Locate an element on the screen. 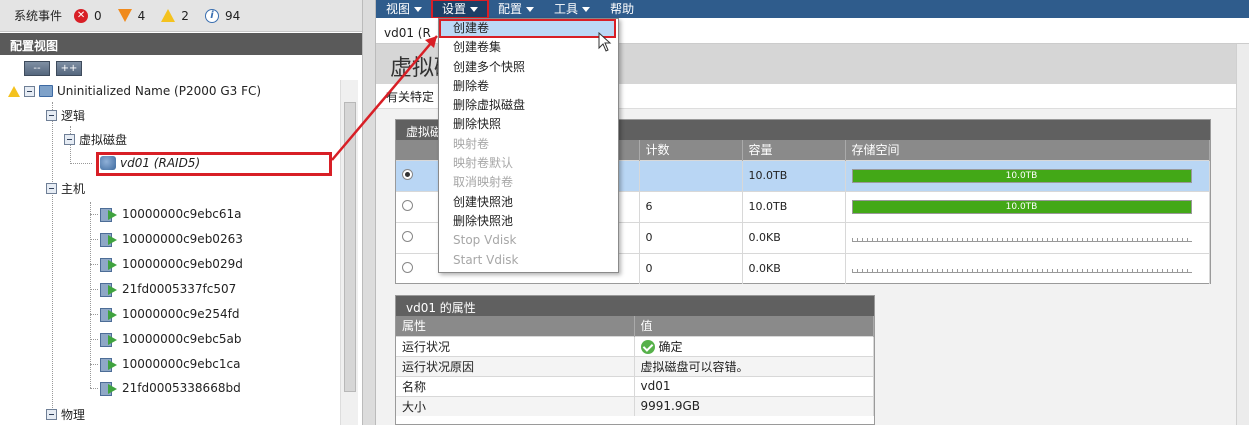 The height and width of the screenshot is (425, 1249). tree-node-label: 主机 is located at coordinates (73, 188).